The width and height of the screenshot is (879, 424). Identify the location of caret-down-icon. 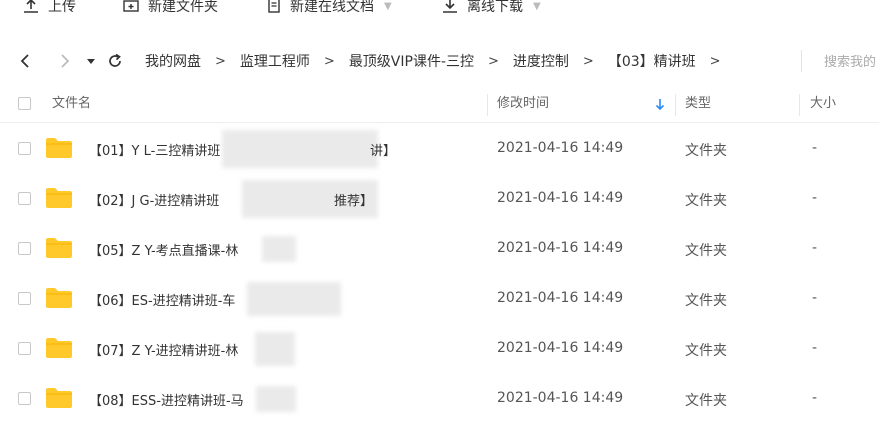
(91, 61).